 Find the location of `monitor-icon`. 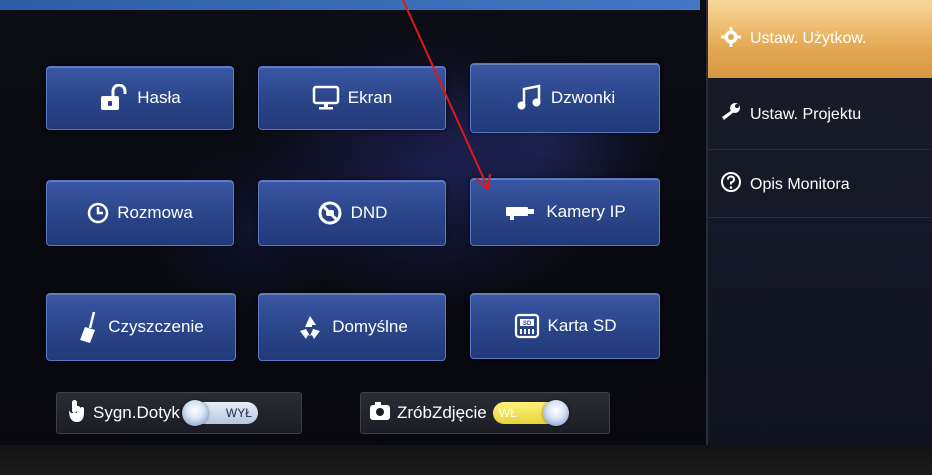

monitor-icon is located at coordinates (326, 98).